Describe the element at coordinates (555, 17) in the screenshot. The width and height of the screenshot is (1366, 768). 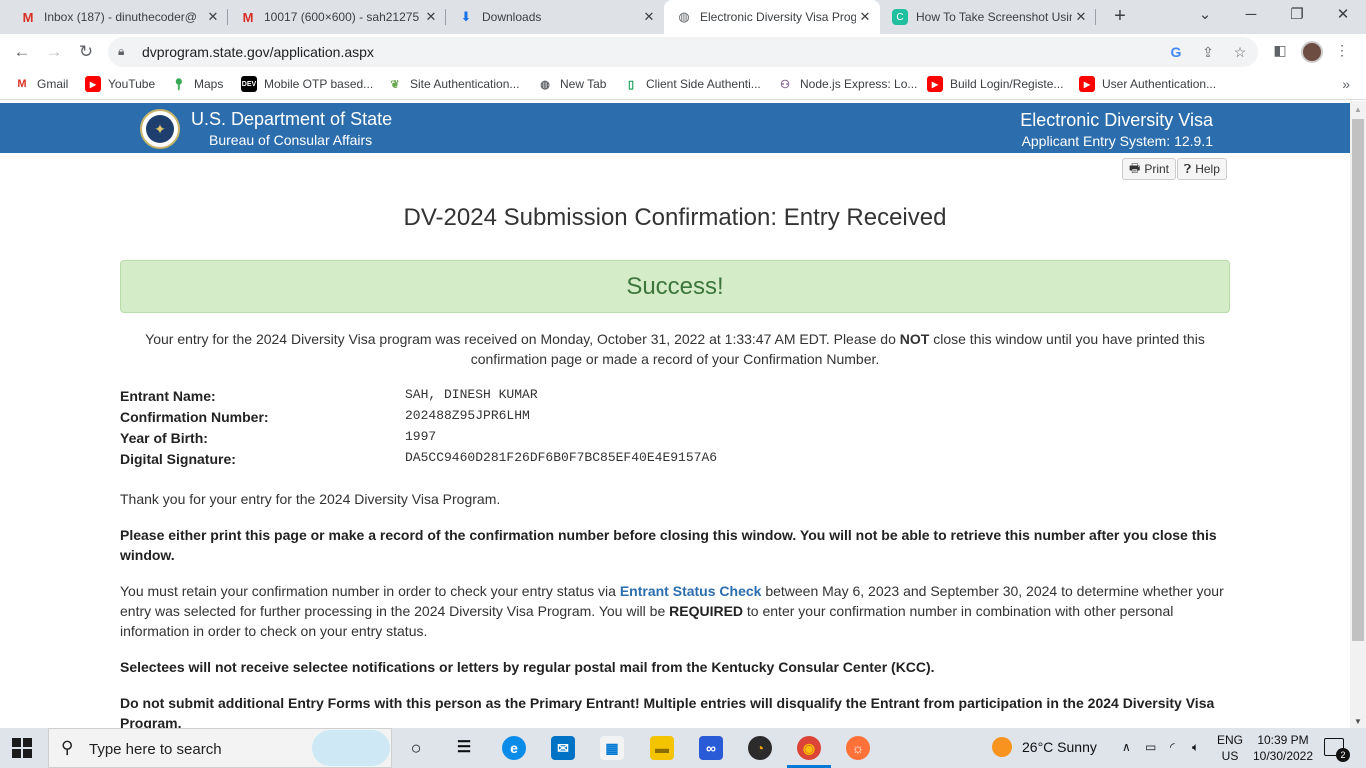
I see `tab-downloads: ⬇ Downloads ✕` at that location.